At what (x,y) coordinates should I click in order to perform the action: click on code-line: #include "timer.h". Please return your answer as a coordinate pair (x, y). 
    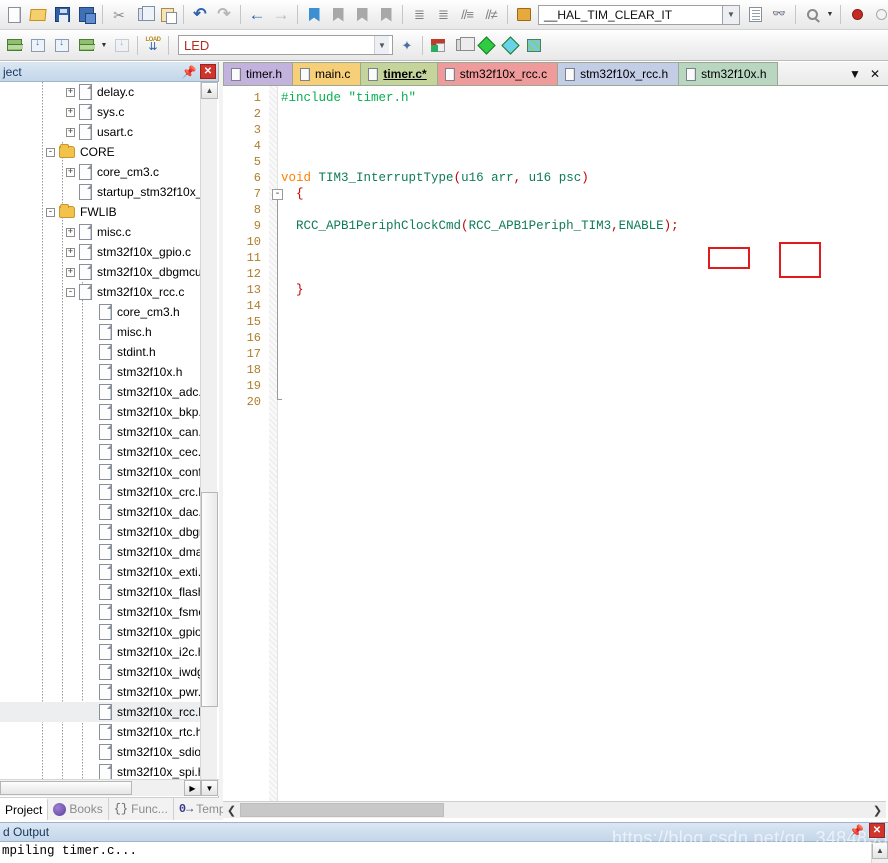
    Looking at the image, I should click on (581, 98).